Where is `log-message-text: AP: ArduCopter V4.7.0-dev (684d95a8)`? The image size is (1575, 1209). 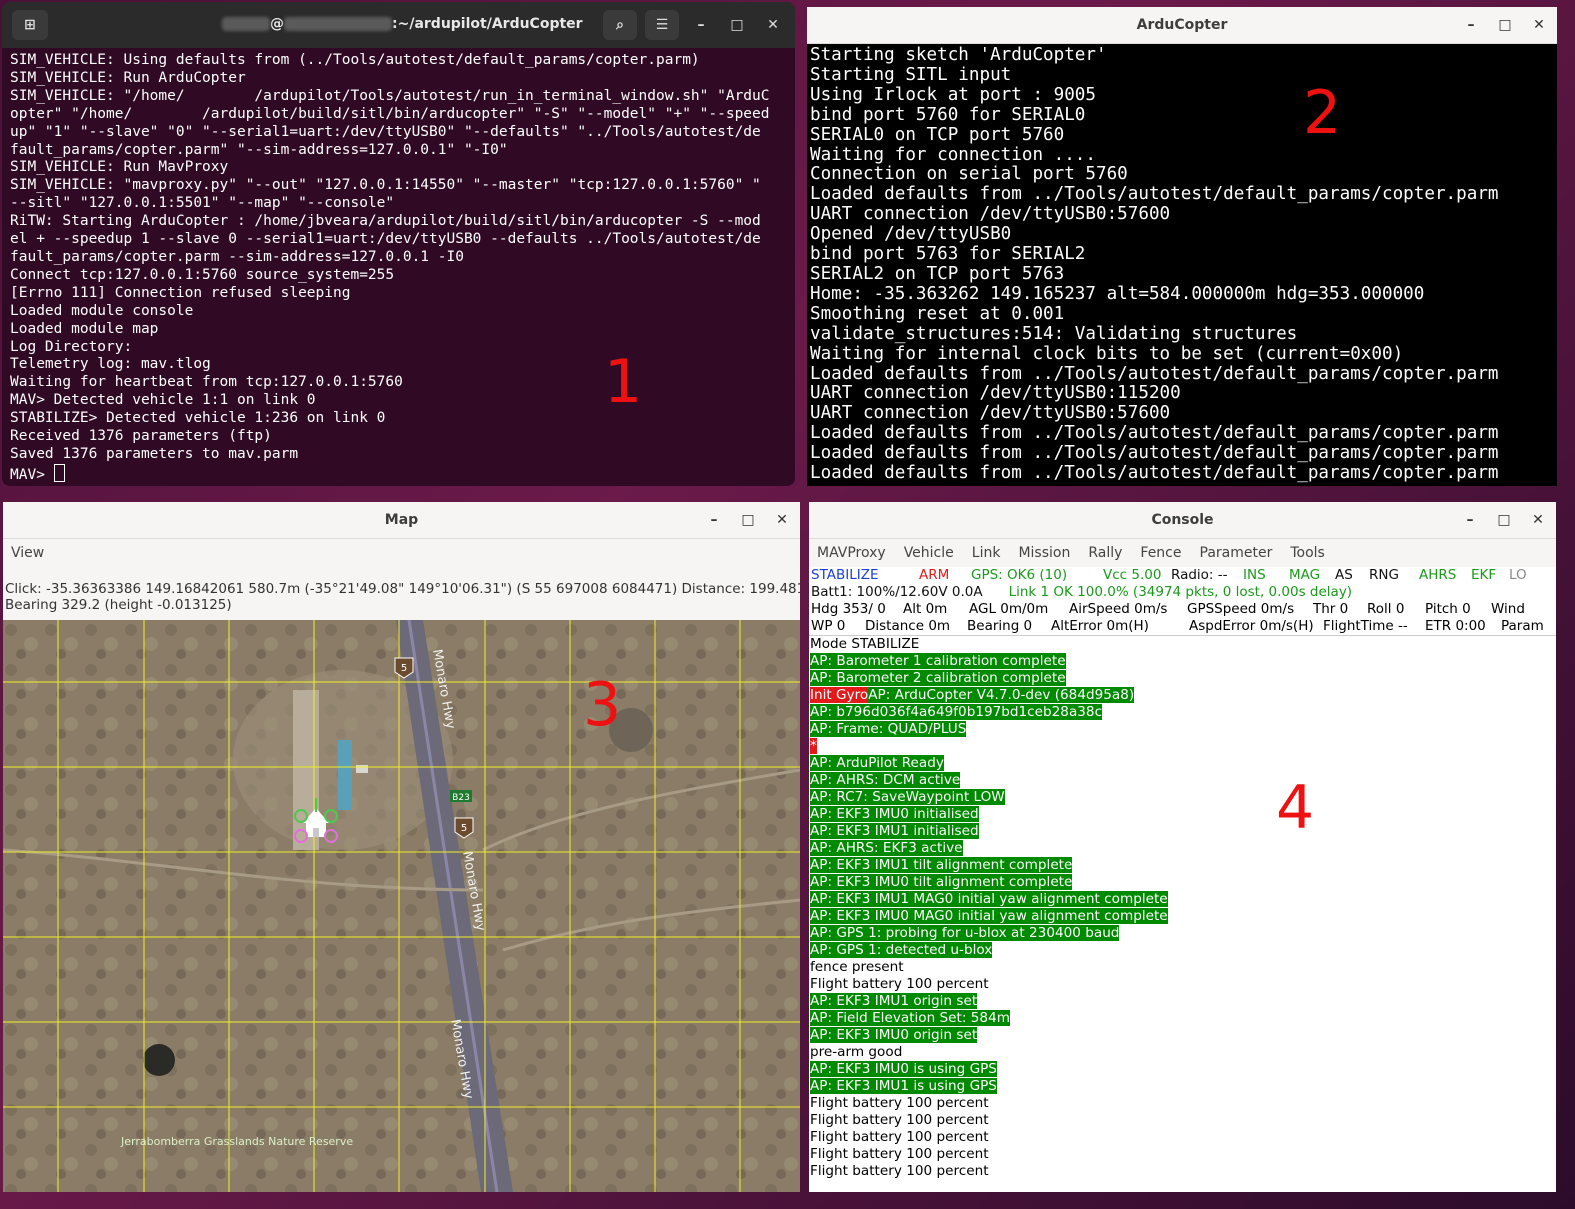 log-message-text: AP: ArduCopter V4.7.0-dev (684d95a8) is located at coordinates (1001, 695).